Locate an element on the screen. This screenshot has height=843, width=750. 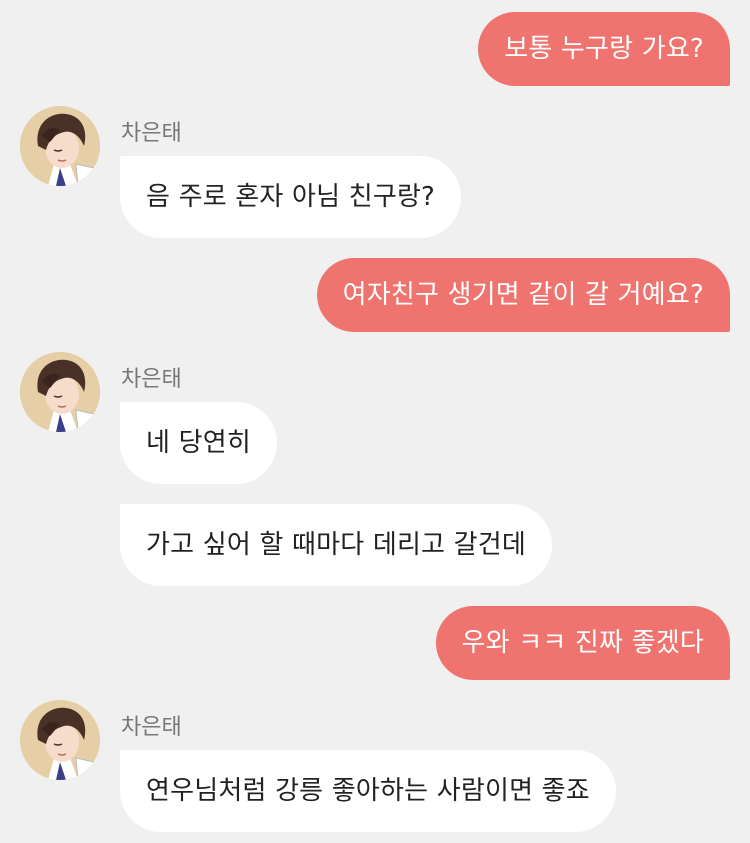
incoming-message-bubble: 음 주로 혼자 아님 친구랑? is located at coordinates (291, 197).